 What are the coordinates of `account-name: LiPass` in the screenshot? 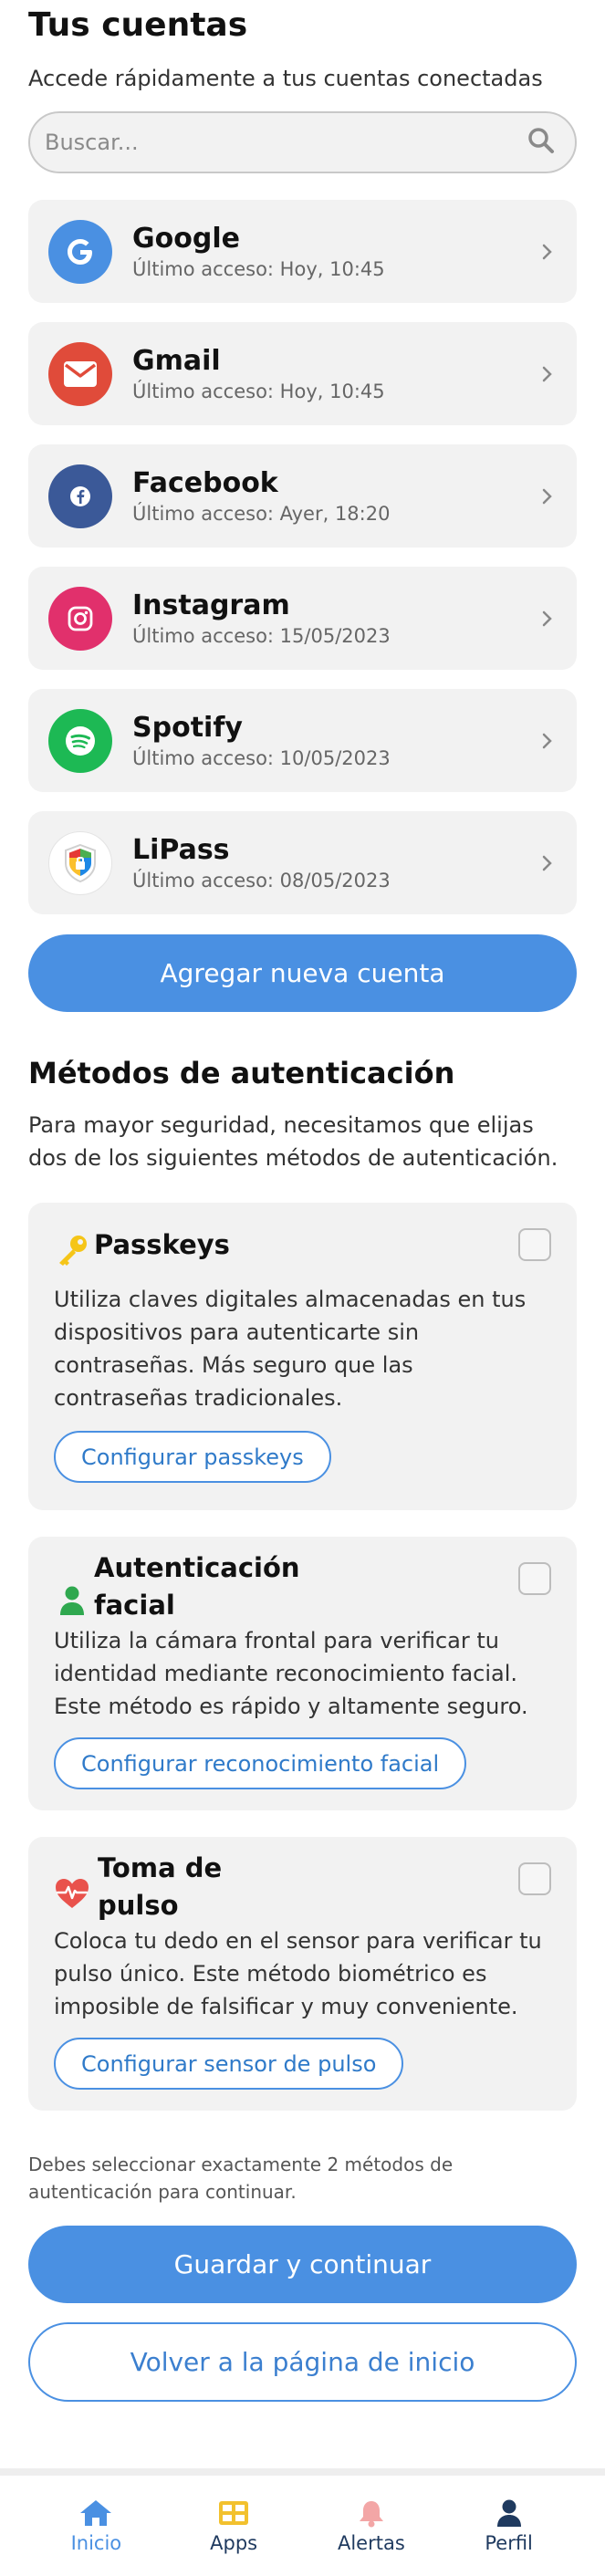 It's located at (181, 849).